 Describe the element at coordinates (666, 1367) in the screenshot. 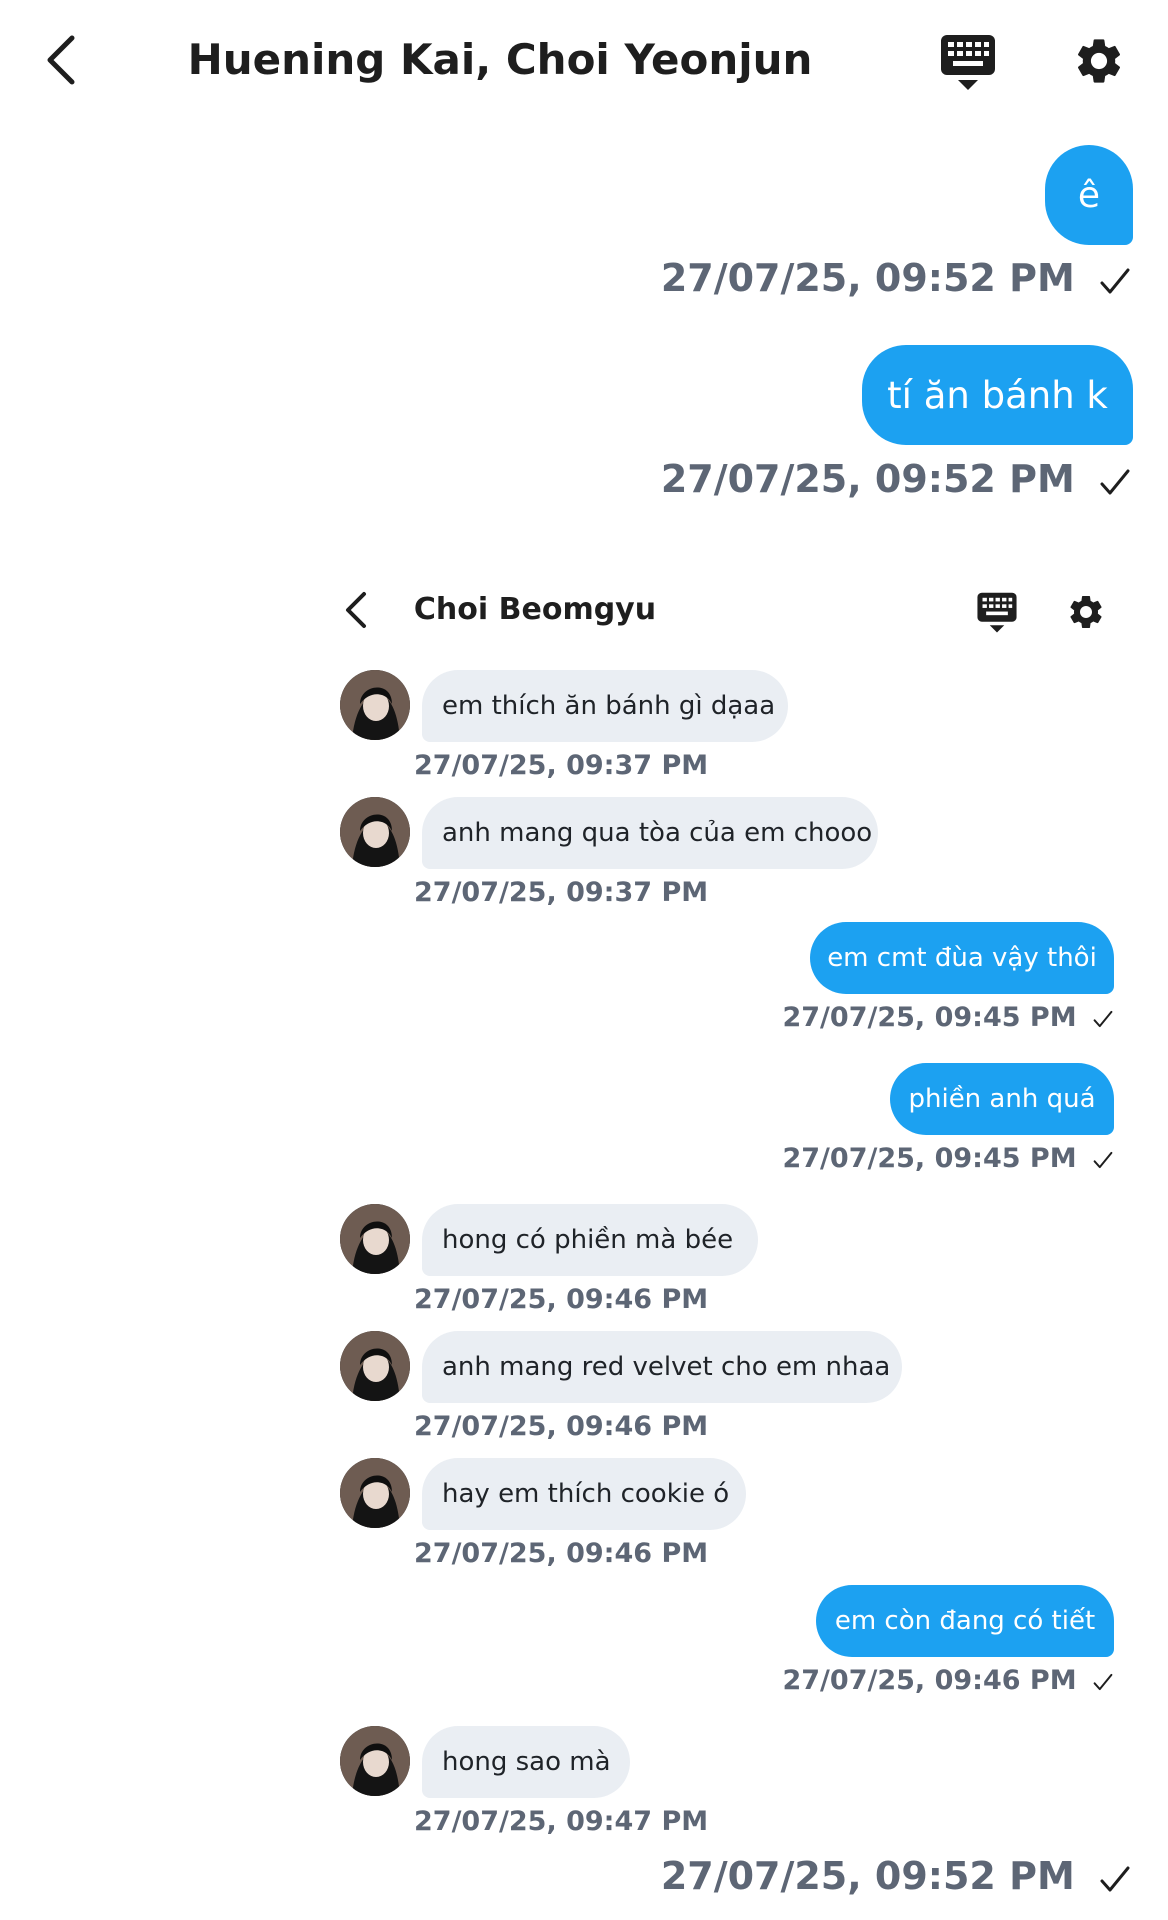

I see `message-text: anh mang red velvet cho em nhaa` at that location.